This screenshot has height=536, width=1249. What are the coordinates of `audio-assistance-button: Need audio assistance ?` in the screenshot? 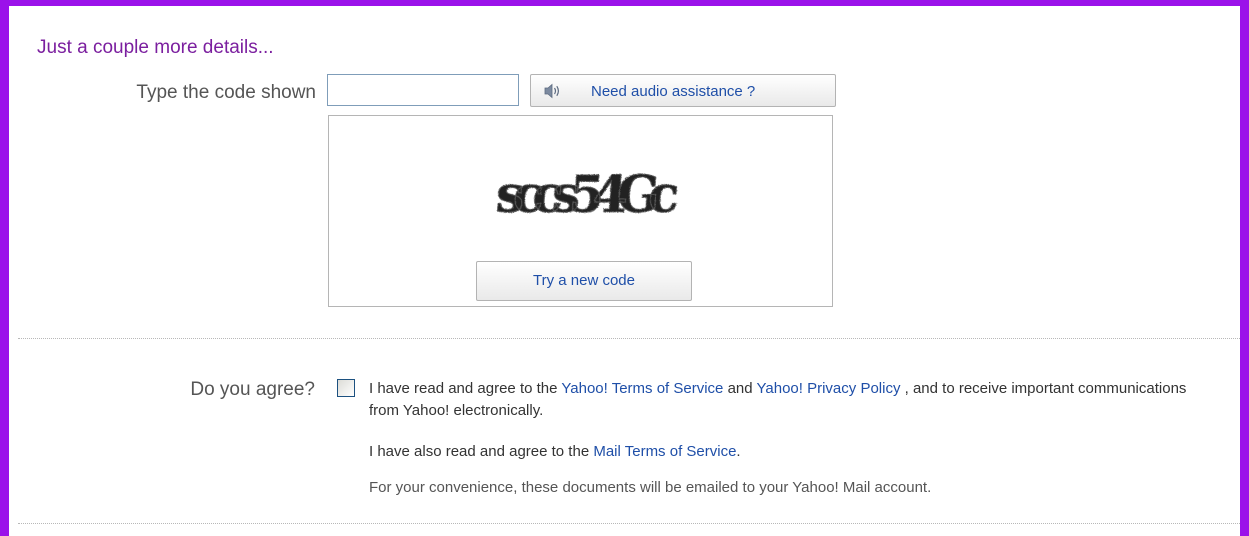 It's located at (683, 90).